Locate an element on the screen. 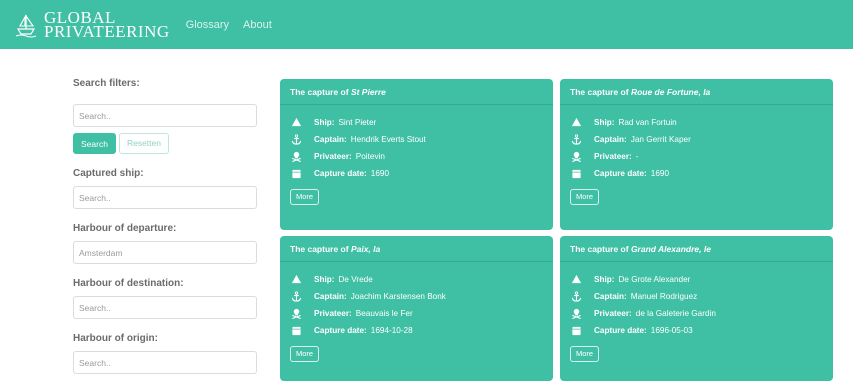  navbar: GLOBAL PRIVATEERING Glossary About is located at coordinates (426, 24).